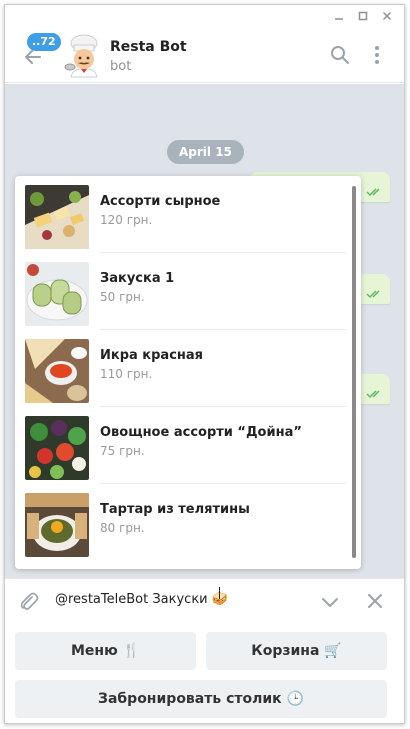 This screenshot has width=410, height=729. Describe the element at coordinates (205, 152) in the screenshot. I see `date-separator: April 15` at that location.